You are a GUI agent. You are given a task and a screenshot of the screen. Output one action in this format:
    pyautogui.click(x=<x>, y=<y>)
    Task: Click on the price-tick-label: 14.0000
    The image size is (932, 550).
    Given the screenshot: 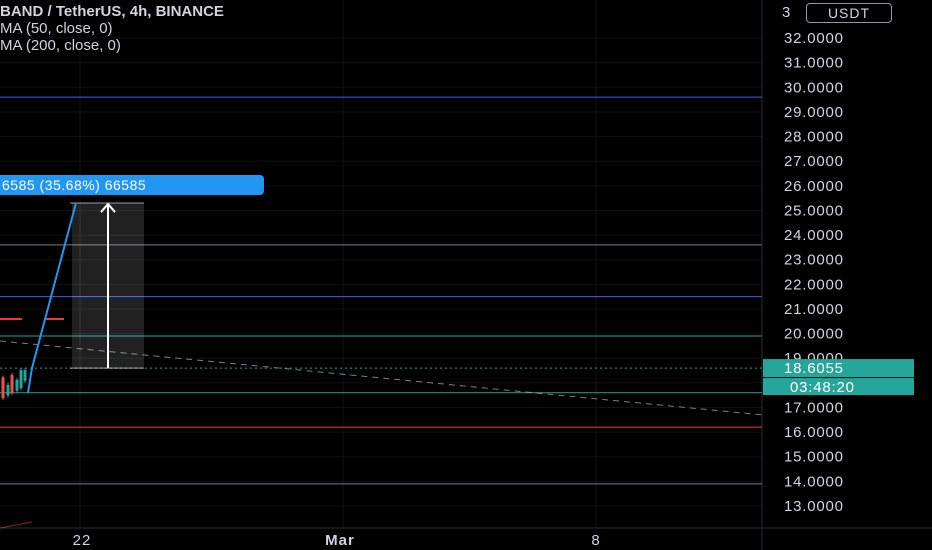 What is the action you would take?
    pyautogui.click(x=814, y=481)
    